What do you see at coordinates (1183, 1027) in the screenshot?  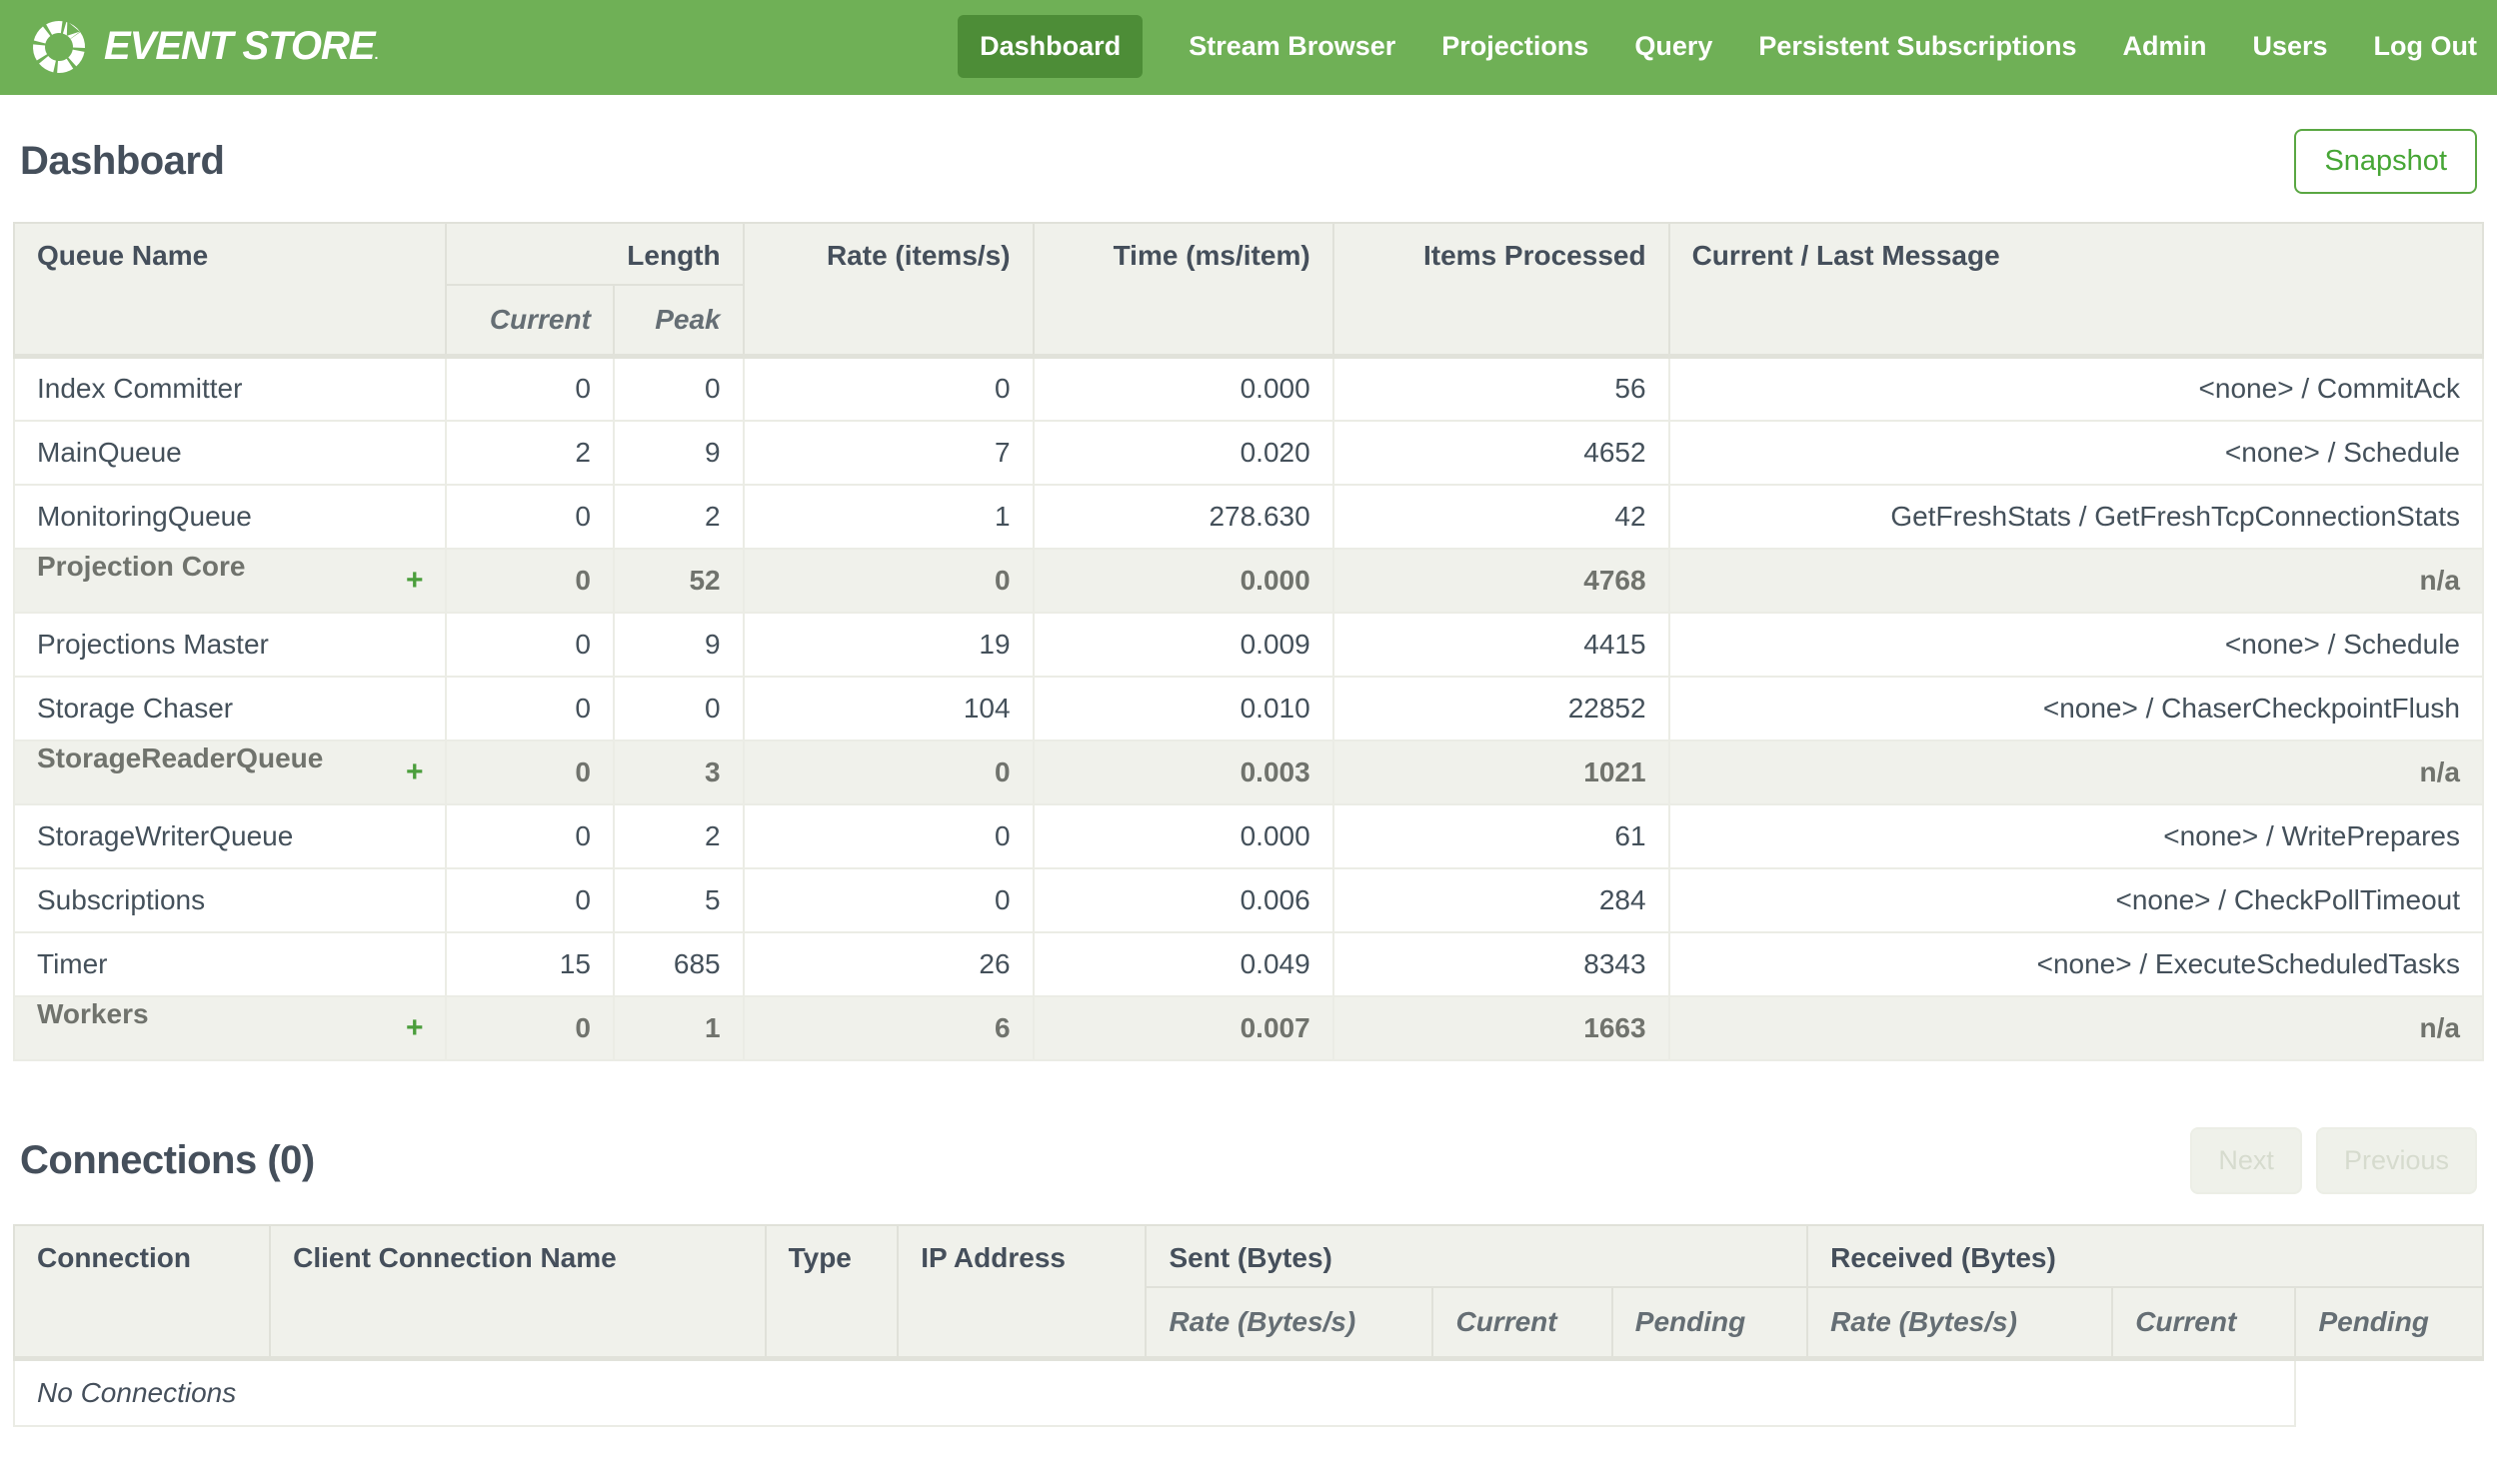 I see `time-cell: 0.007` at bounding box center [1183, 1027].